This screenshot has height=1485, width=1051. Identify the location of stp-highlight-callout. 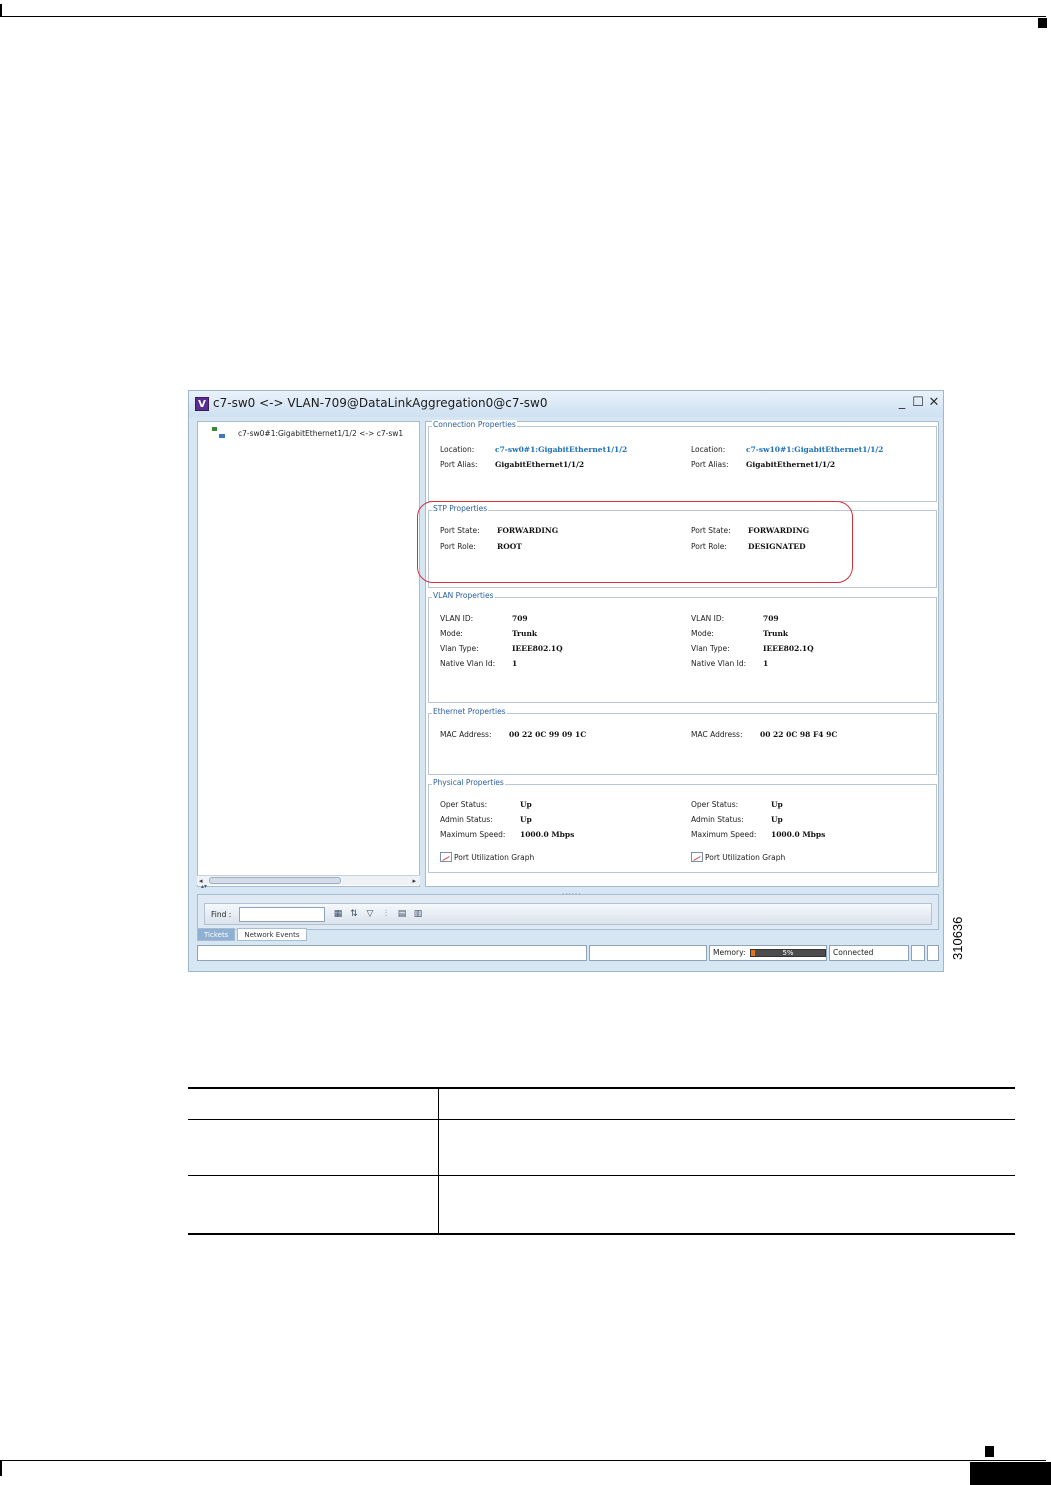
(635, 542).